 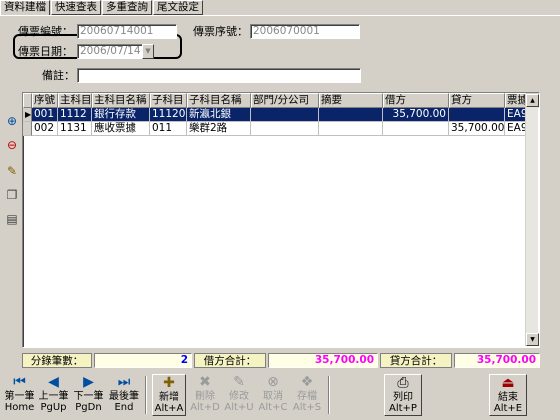 What do you see at coordinates (45, 100) in the screenshot?
I see `col-seq: 序號` at bounding box center [45, 100].